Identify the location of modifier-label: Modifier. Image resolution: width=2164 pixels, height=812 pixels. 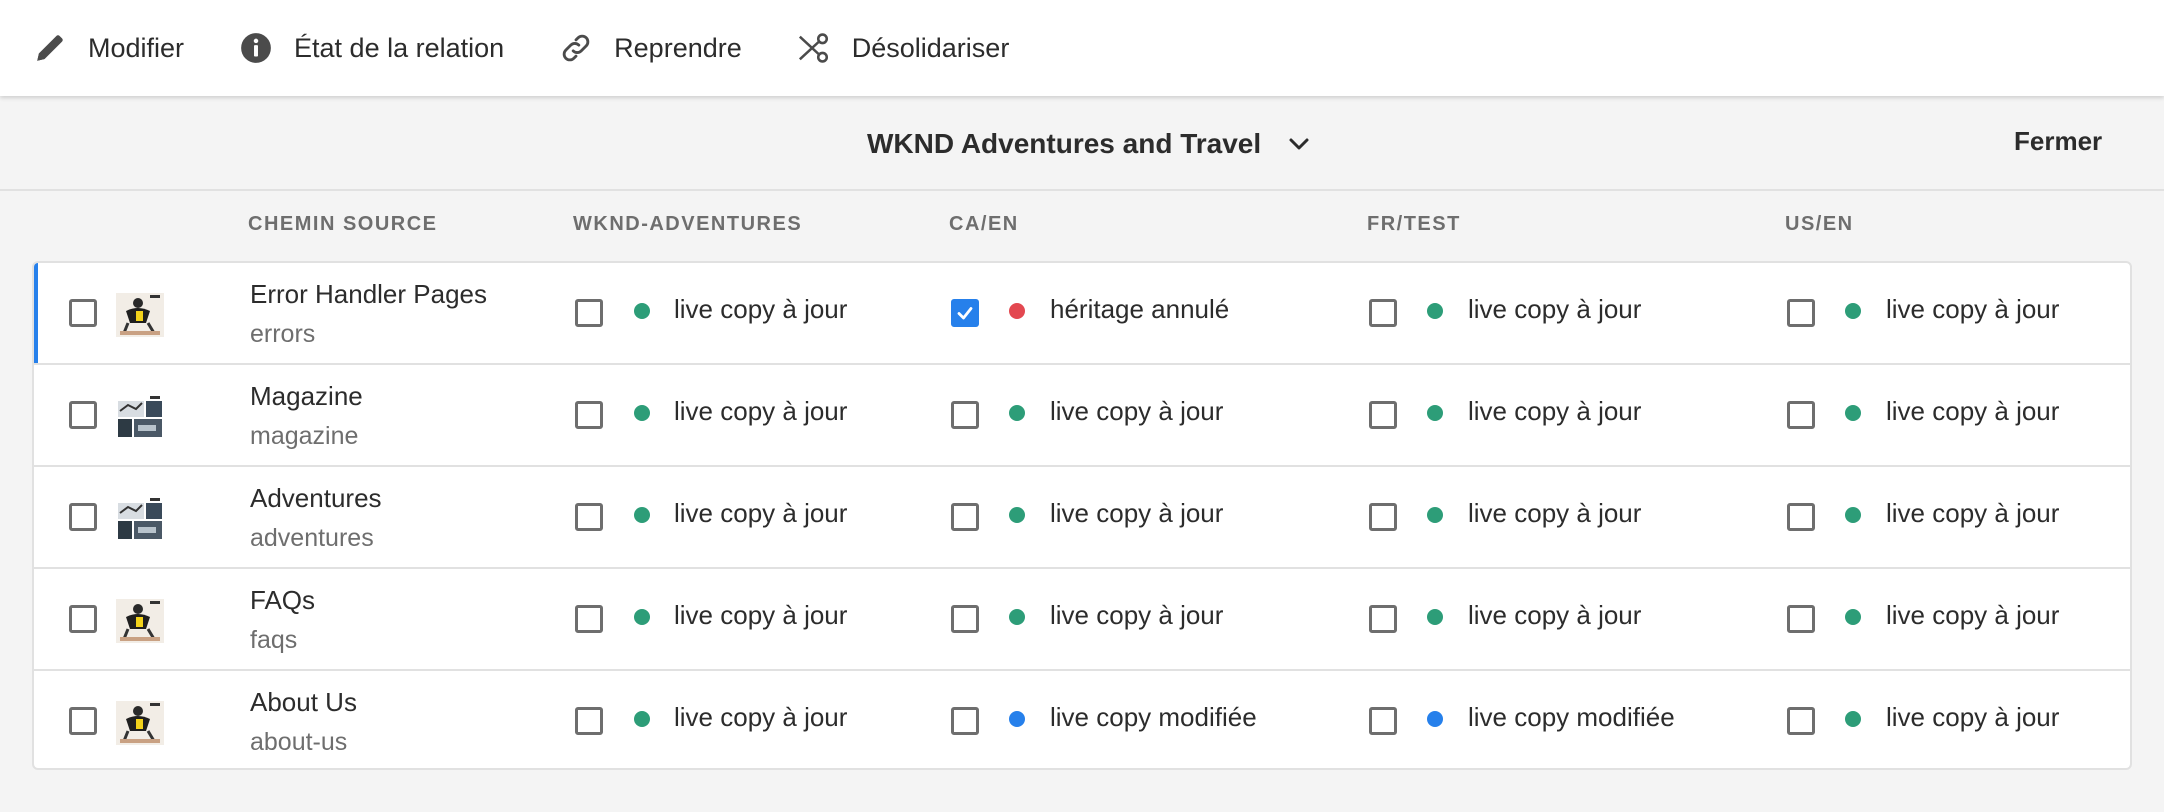
(136, 47).